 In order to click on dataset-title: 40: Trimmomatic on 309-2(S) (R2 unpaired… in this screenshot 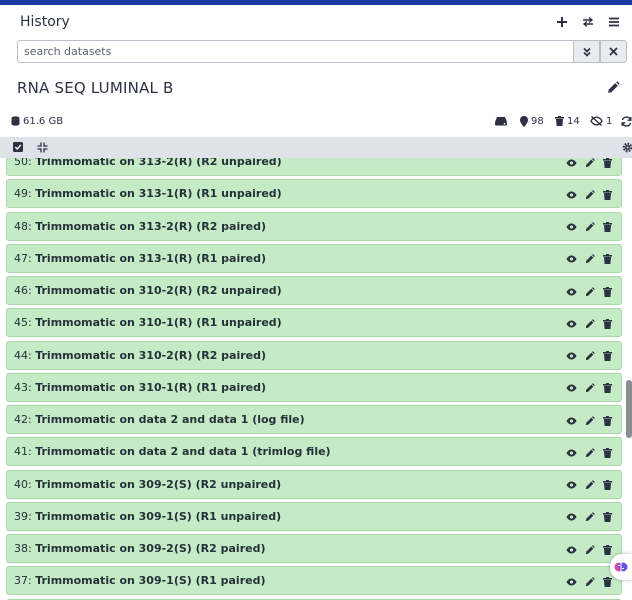, I will do `click(147, 484)`.